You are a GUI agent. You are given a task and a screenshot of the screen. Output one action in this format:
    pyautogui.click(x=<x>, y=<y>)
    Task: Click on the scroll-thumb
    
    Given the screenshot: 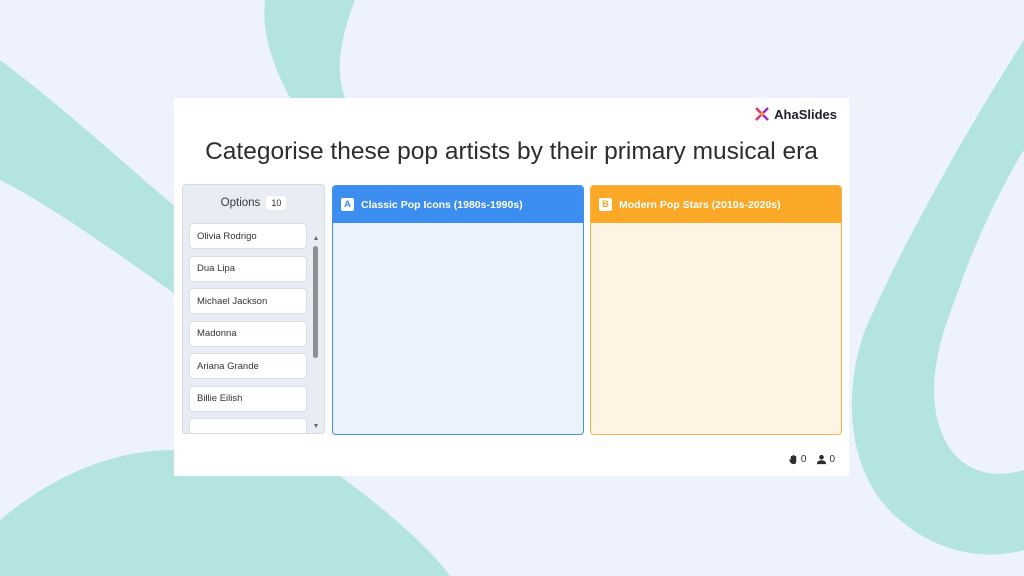 What is the action you would take?
    pyautogui.click(x=315, y=302)
    